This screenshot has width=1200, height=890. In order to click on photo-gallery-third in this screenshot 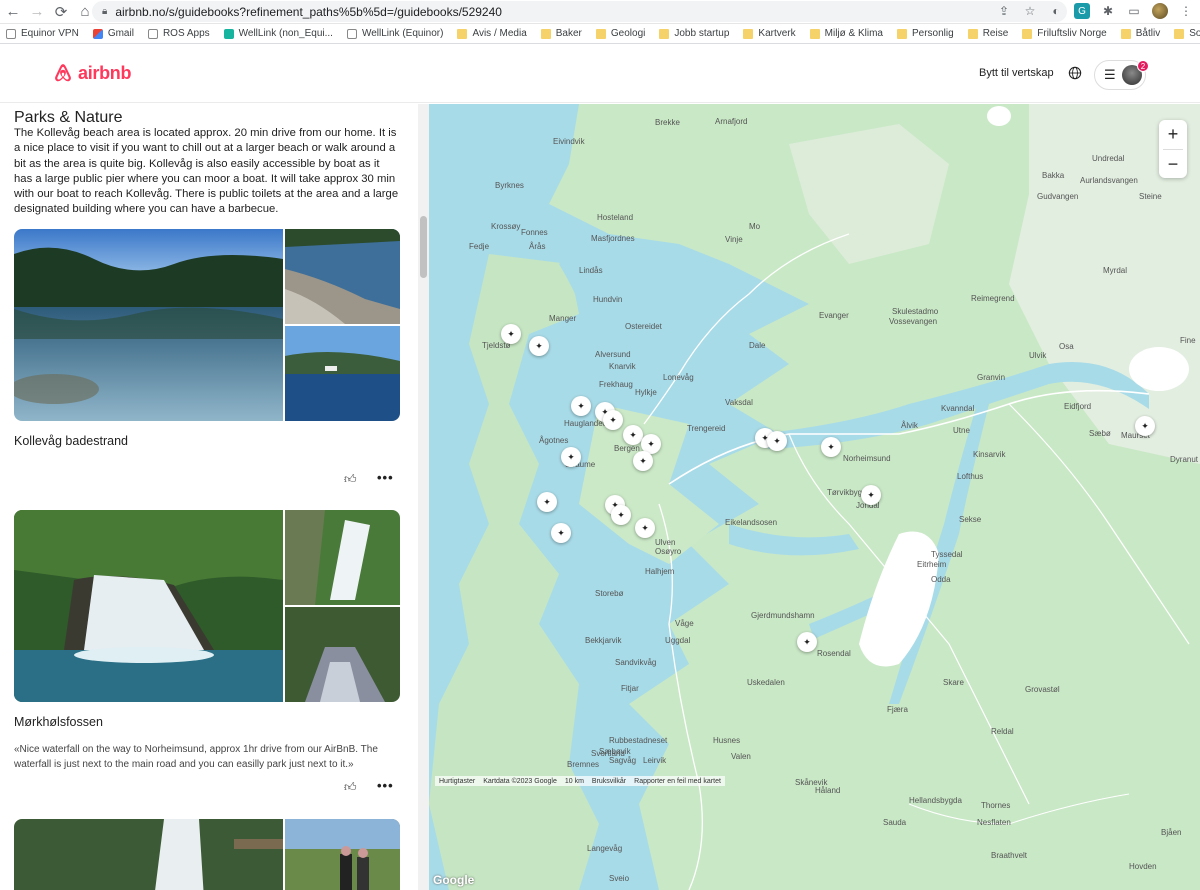, I will do `click(207, 854)`.